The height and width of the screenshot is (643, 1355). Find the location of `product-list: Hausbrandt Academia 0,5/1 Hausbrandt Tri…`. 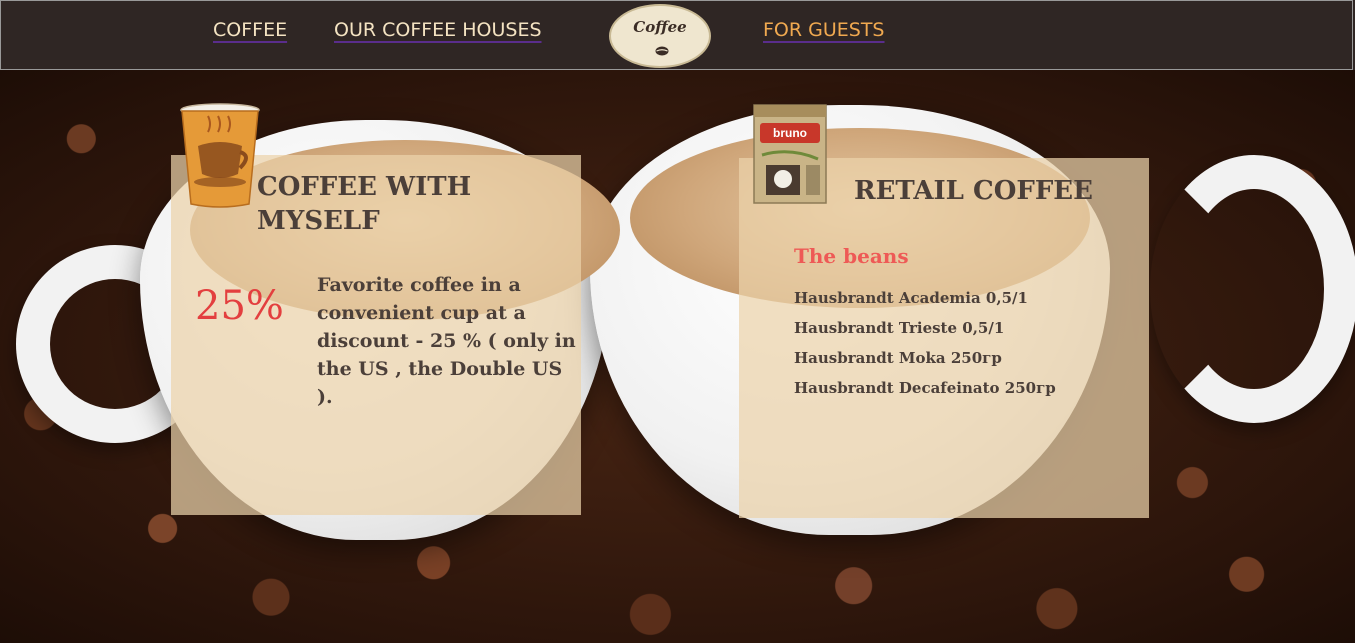

product-list: Hausbrandt Academia 0,5/1 Hausbrandt Tri… is located at coordinates (925, 343).